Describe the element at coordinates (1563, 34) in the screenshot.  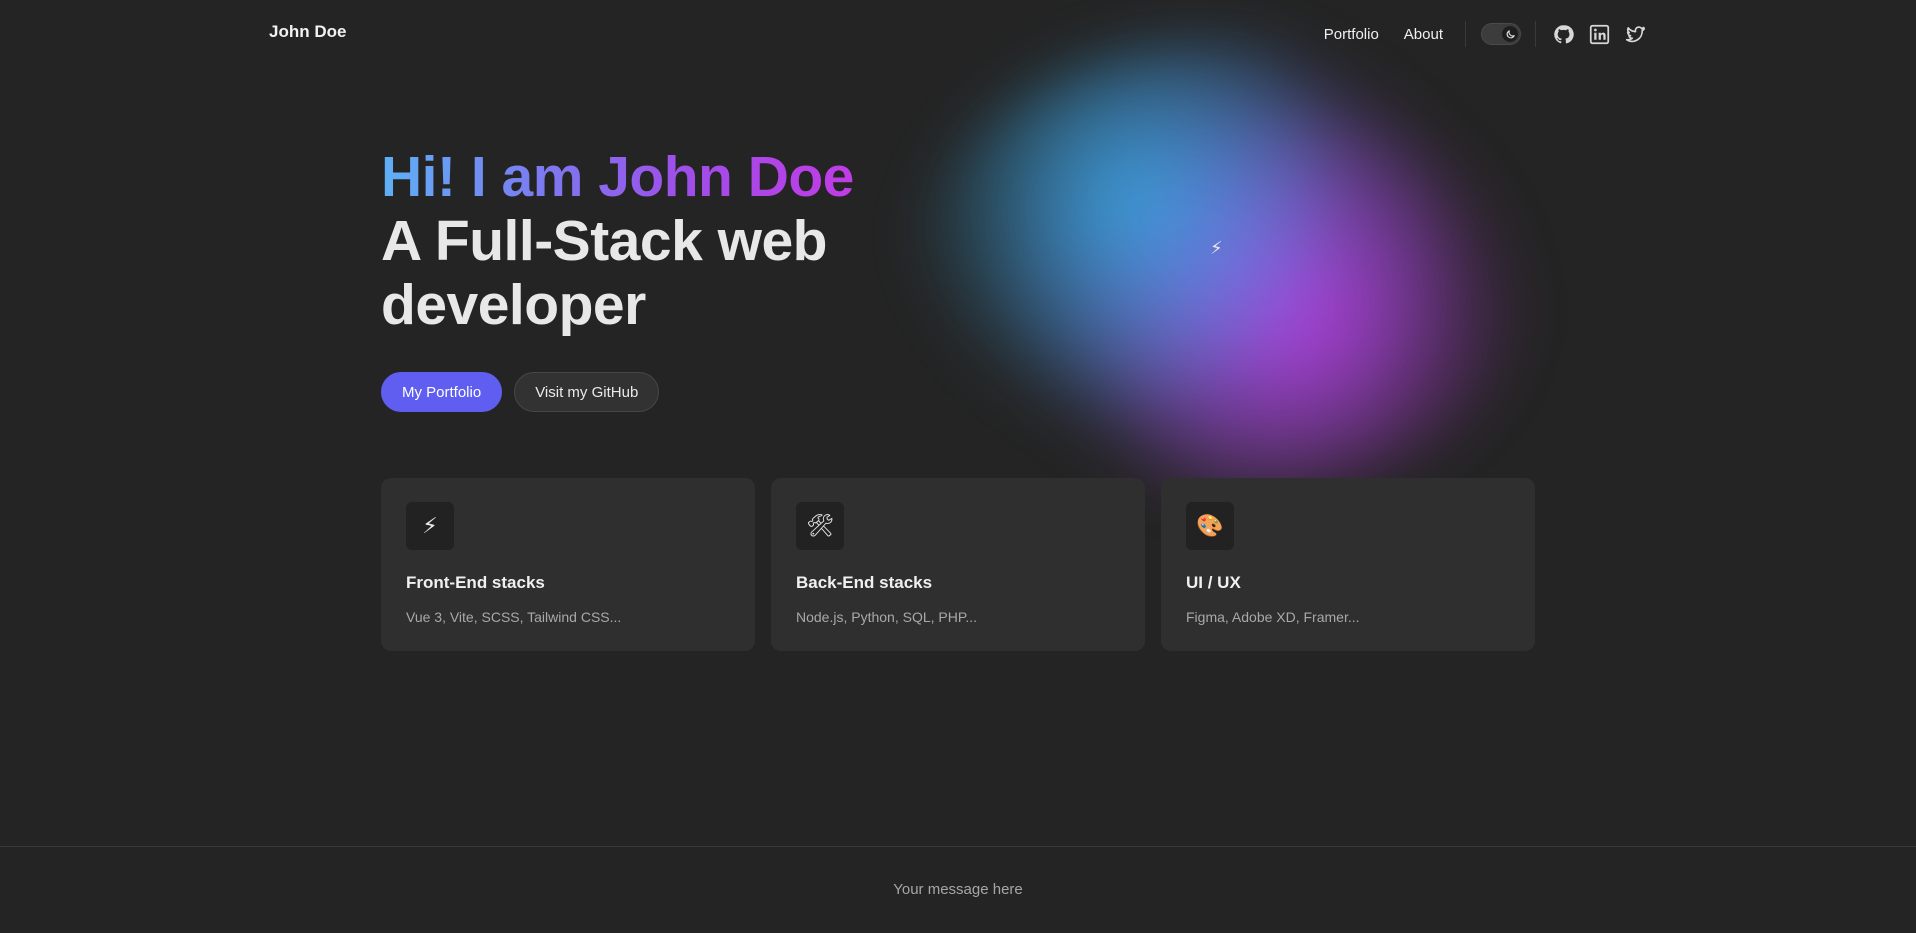
I see `github-icon` at that location.